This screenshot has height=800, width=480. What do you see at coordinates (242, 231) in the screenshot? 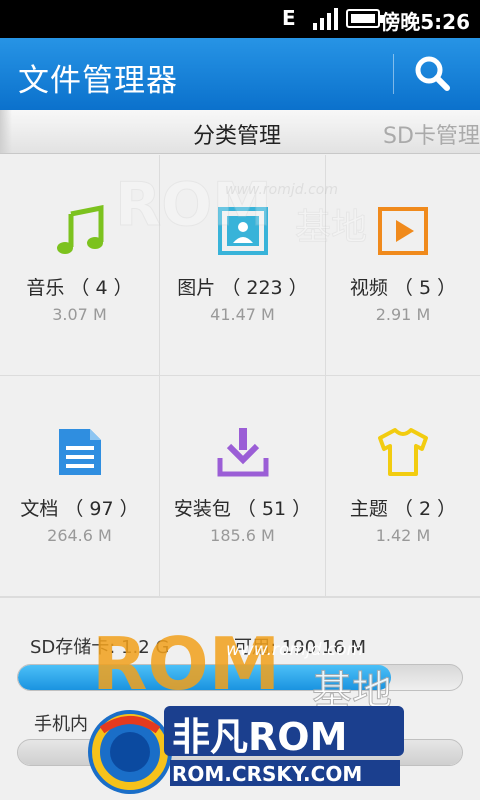
I see `picture-icon` at bounding box center [242, 231].